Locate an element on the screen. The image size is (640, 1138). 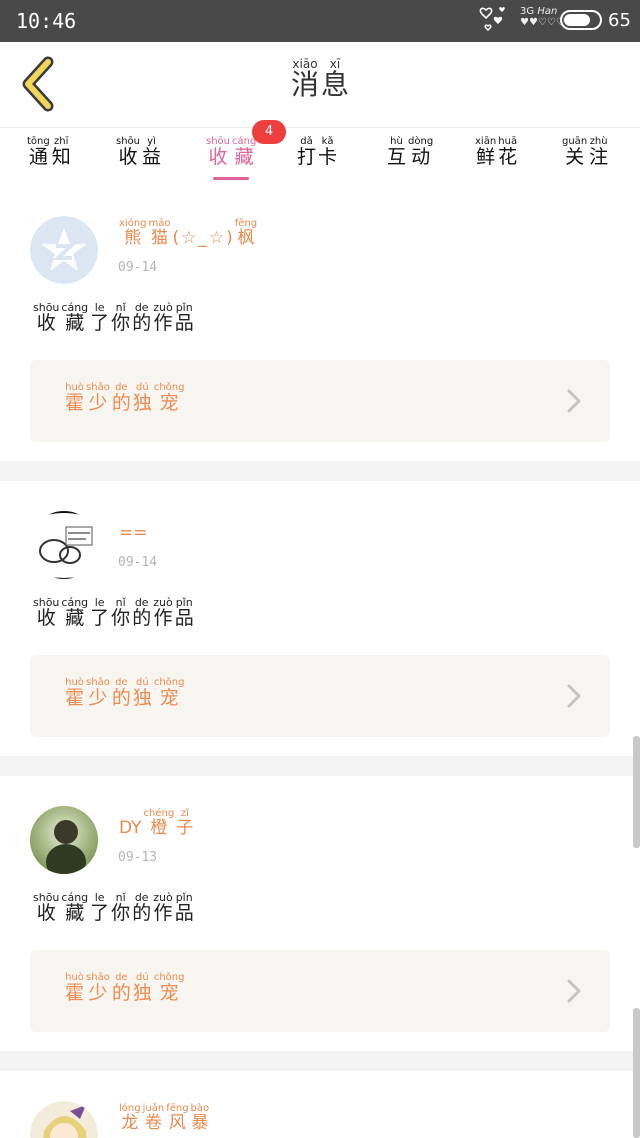
username-hanzi: == is located at coordinates (133, 533).